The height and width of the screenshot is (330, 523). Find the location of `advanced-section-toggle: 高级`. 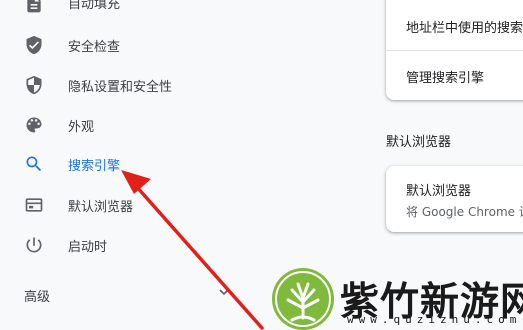

advanced-section-toggle: 高级 is located at coordinates (37, 295).